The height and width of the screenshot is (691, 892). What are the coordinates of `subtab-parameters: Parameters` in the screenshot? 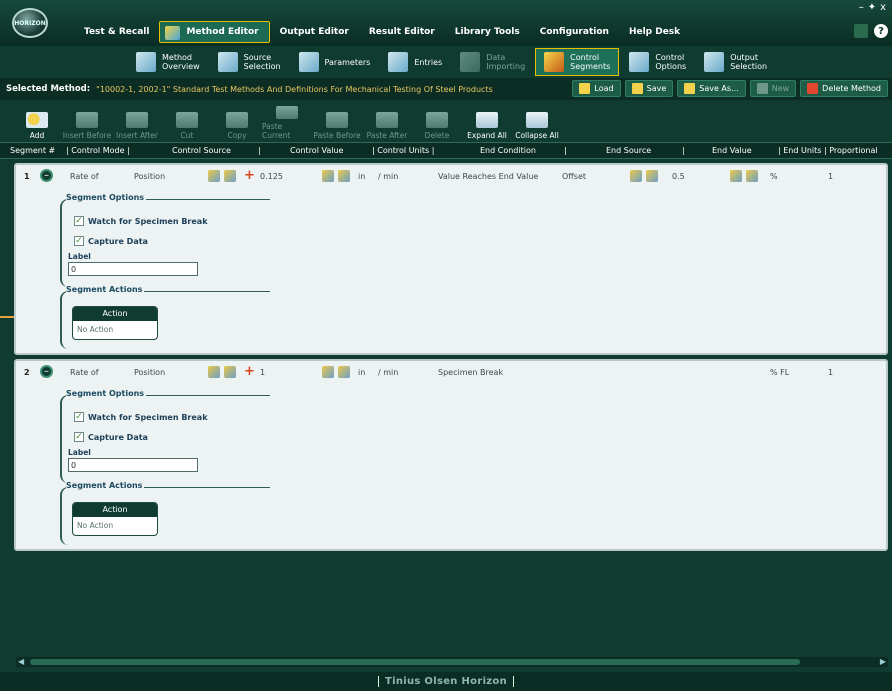 It's located at (335, 62).